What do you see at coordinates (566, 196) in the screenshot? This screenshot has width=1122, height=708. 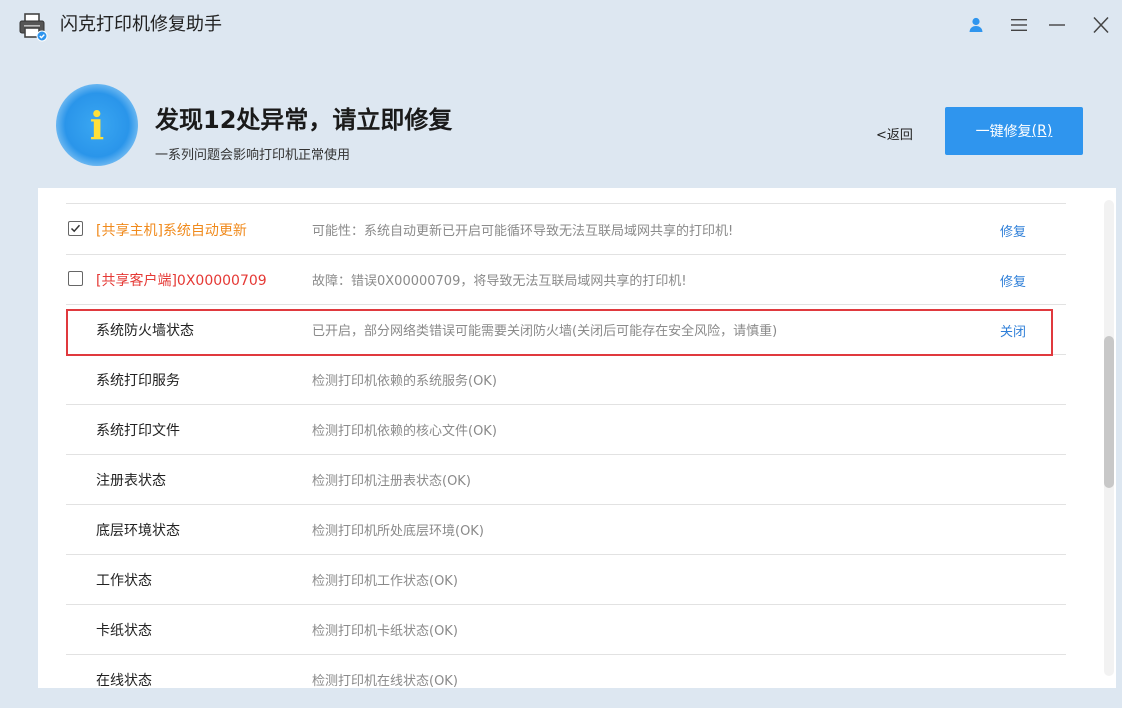 I see `list-item` at bounding box center [566, 196].